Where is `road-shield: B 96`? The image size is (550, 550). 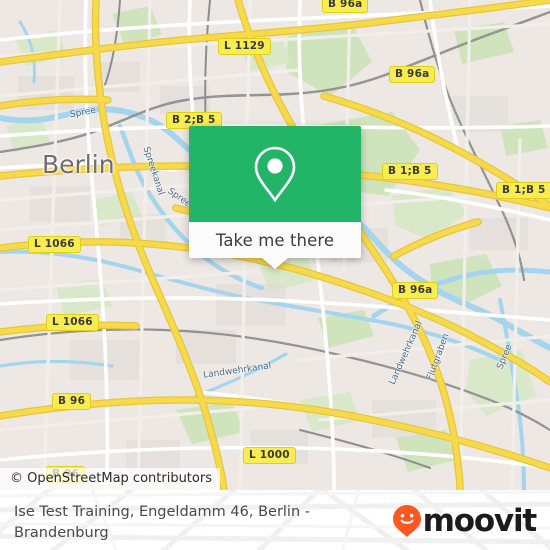 road-shield: B 96 is located at coordinates (72, 401).